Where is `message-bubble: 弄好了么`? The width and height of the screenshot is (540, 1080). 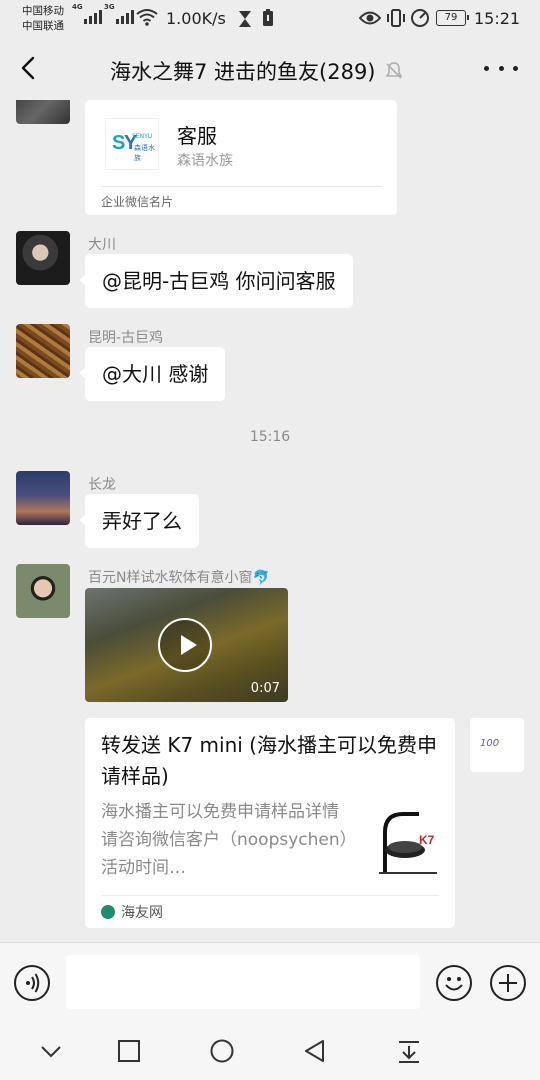
message-bubble: 弄好了么 is located at coordinates (139, 521).